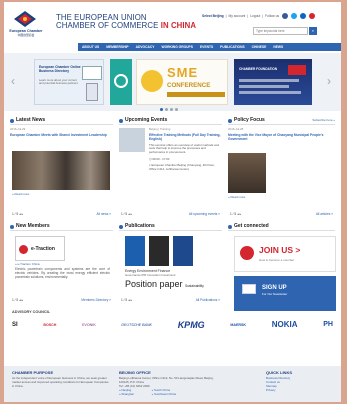  I want to click on join-us-banner: JOIN US > How to become a member, so click(285, 254).